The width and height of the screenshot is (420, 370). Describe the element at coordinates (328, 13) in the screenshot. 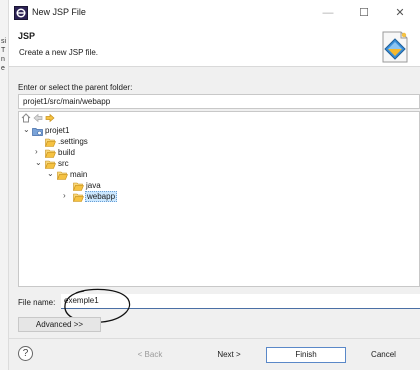

I see `minimize-button: —` at that location.